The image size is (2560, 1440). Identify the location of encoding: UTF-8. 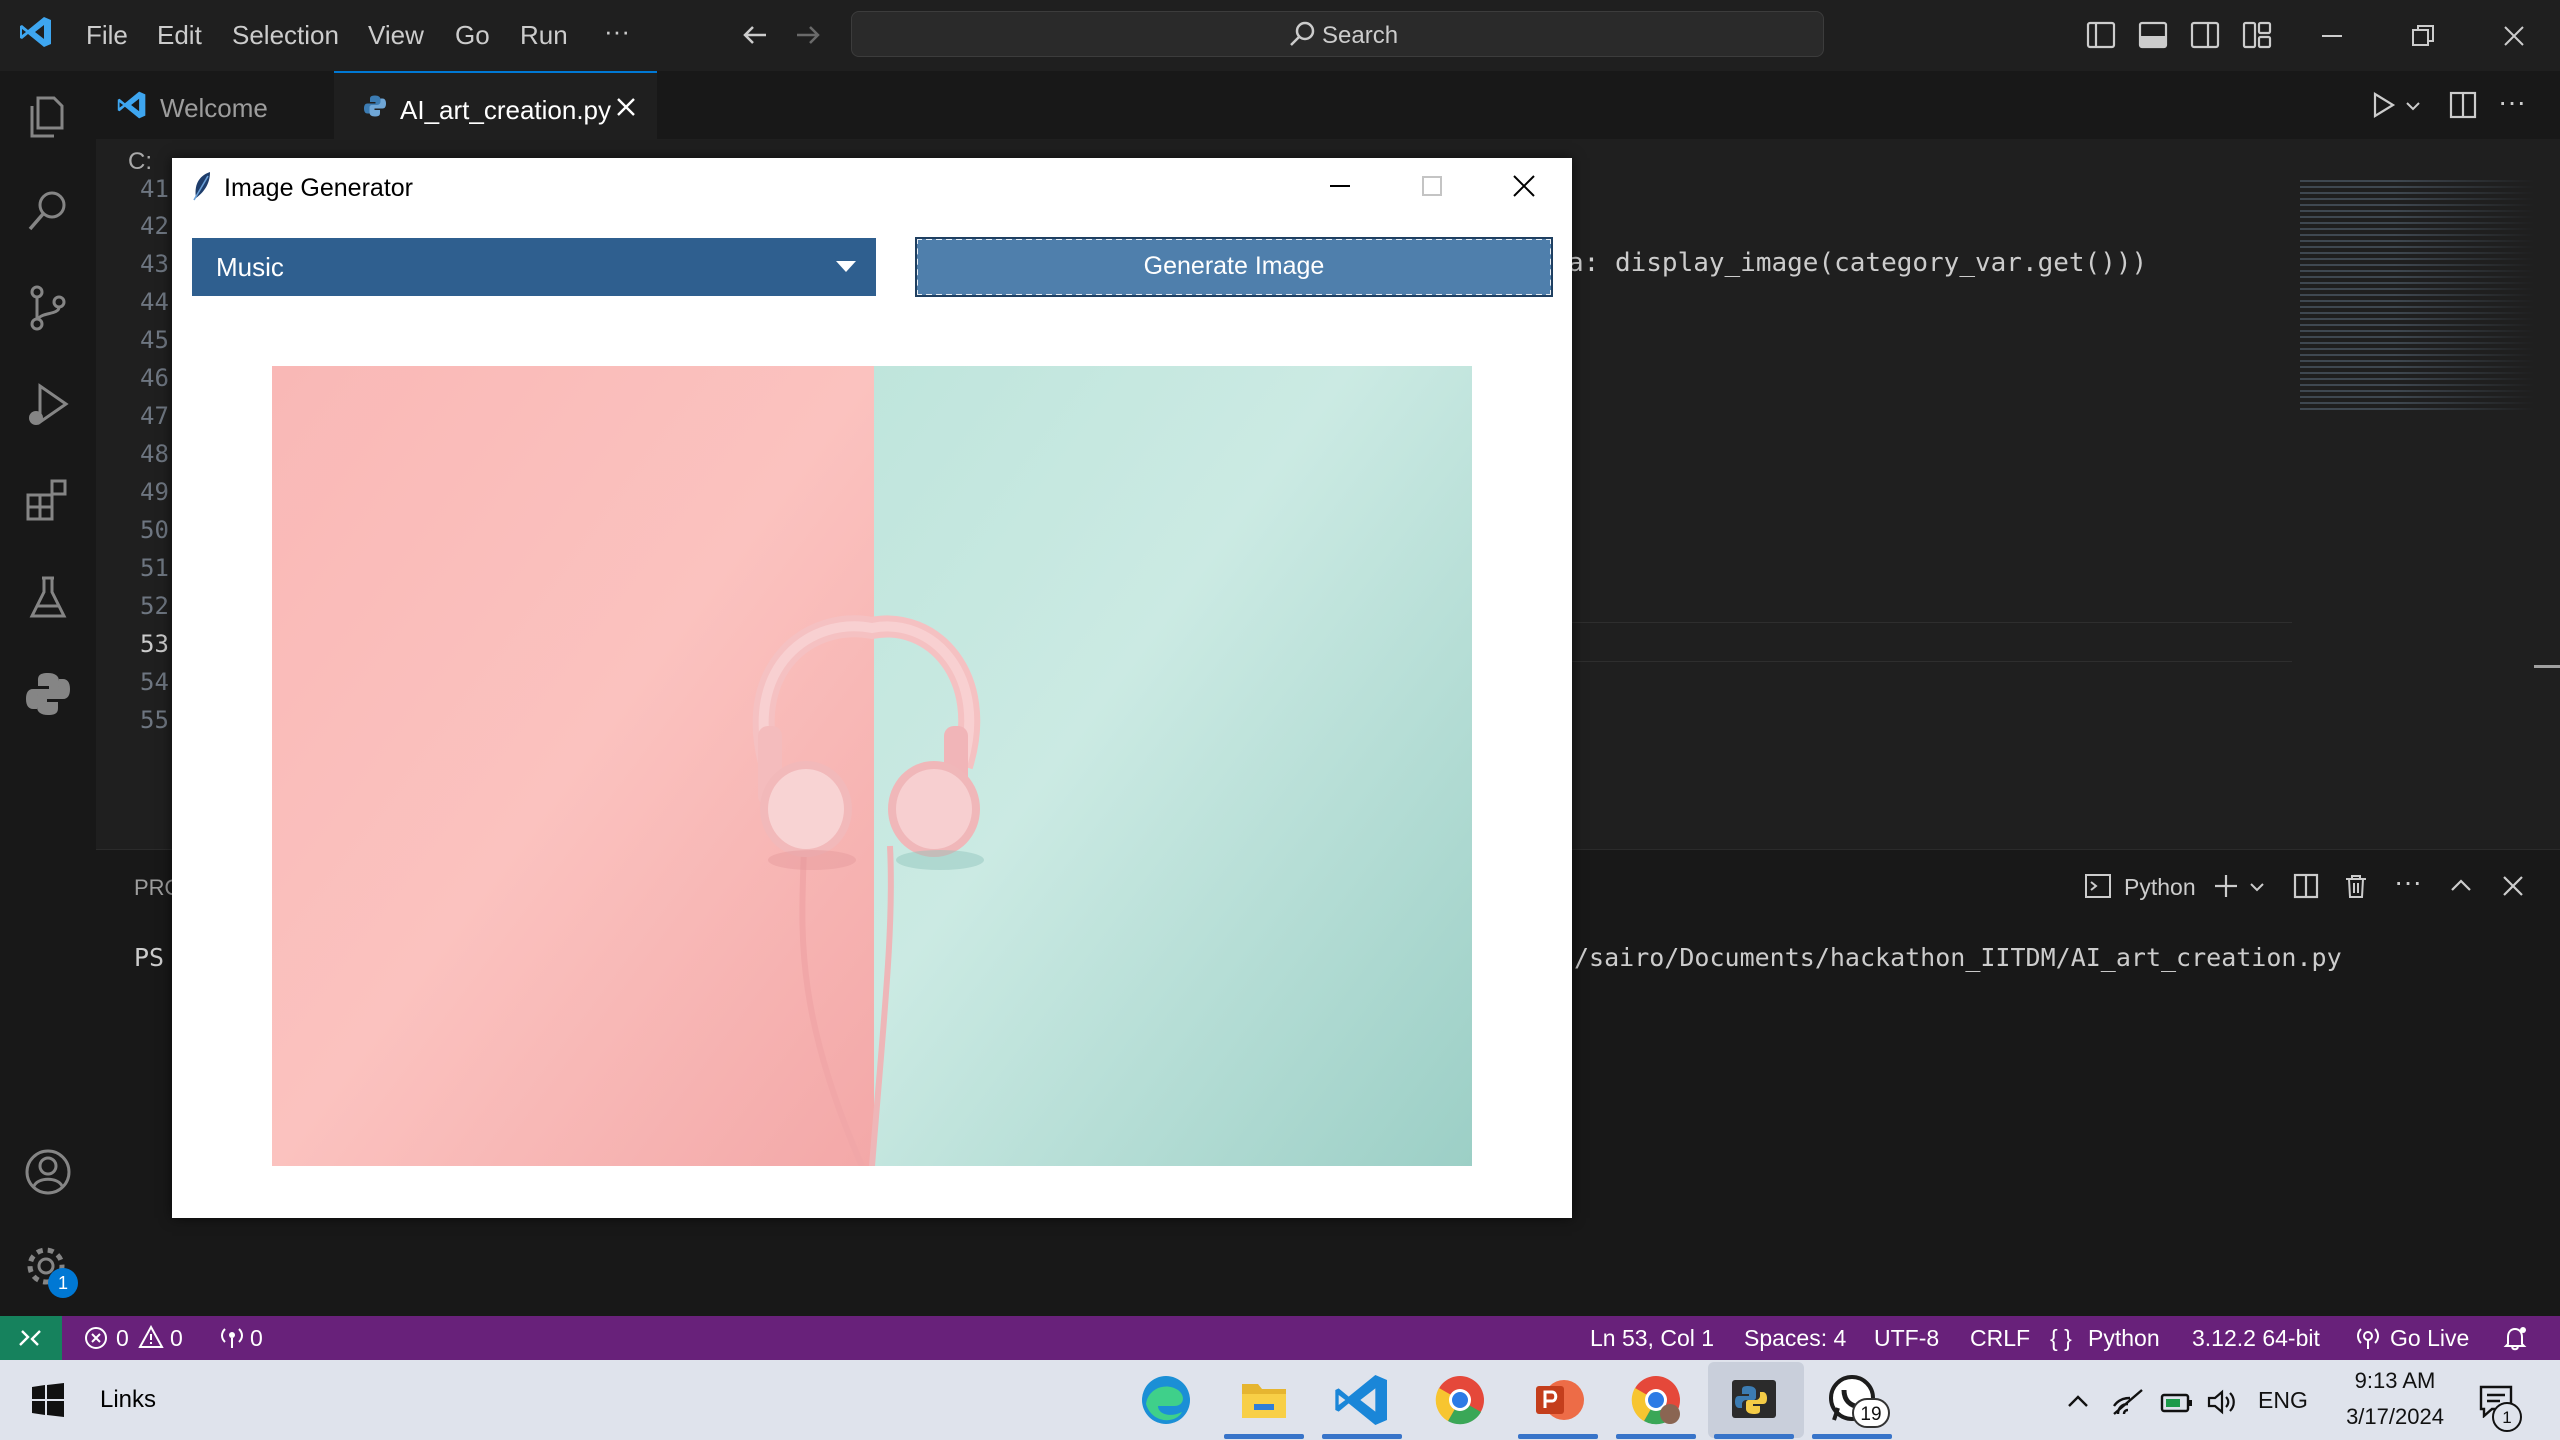
(1906, 1338).